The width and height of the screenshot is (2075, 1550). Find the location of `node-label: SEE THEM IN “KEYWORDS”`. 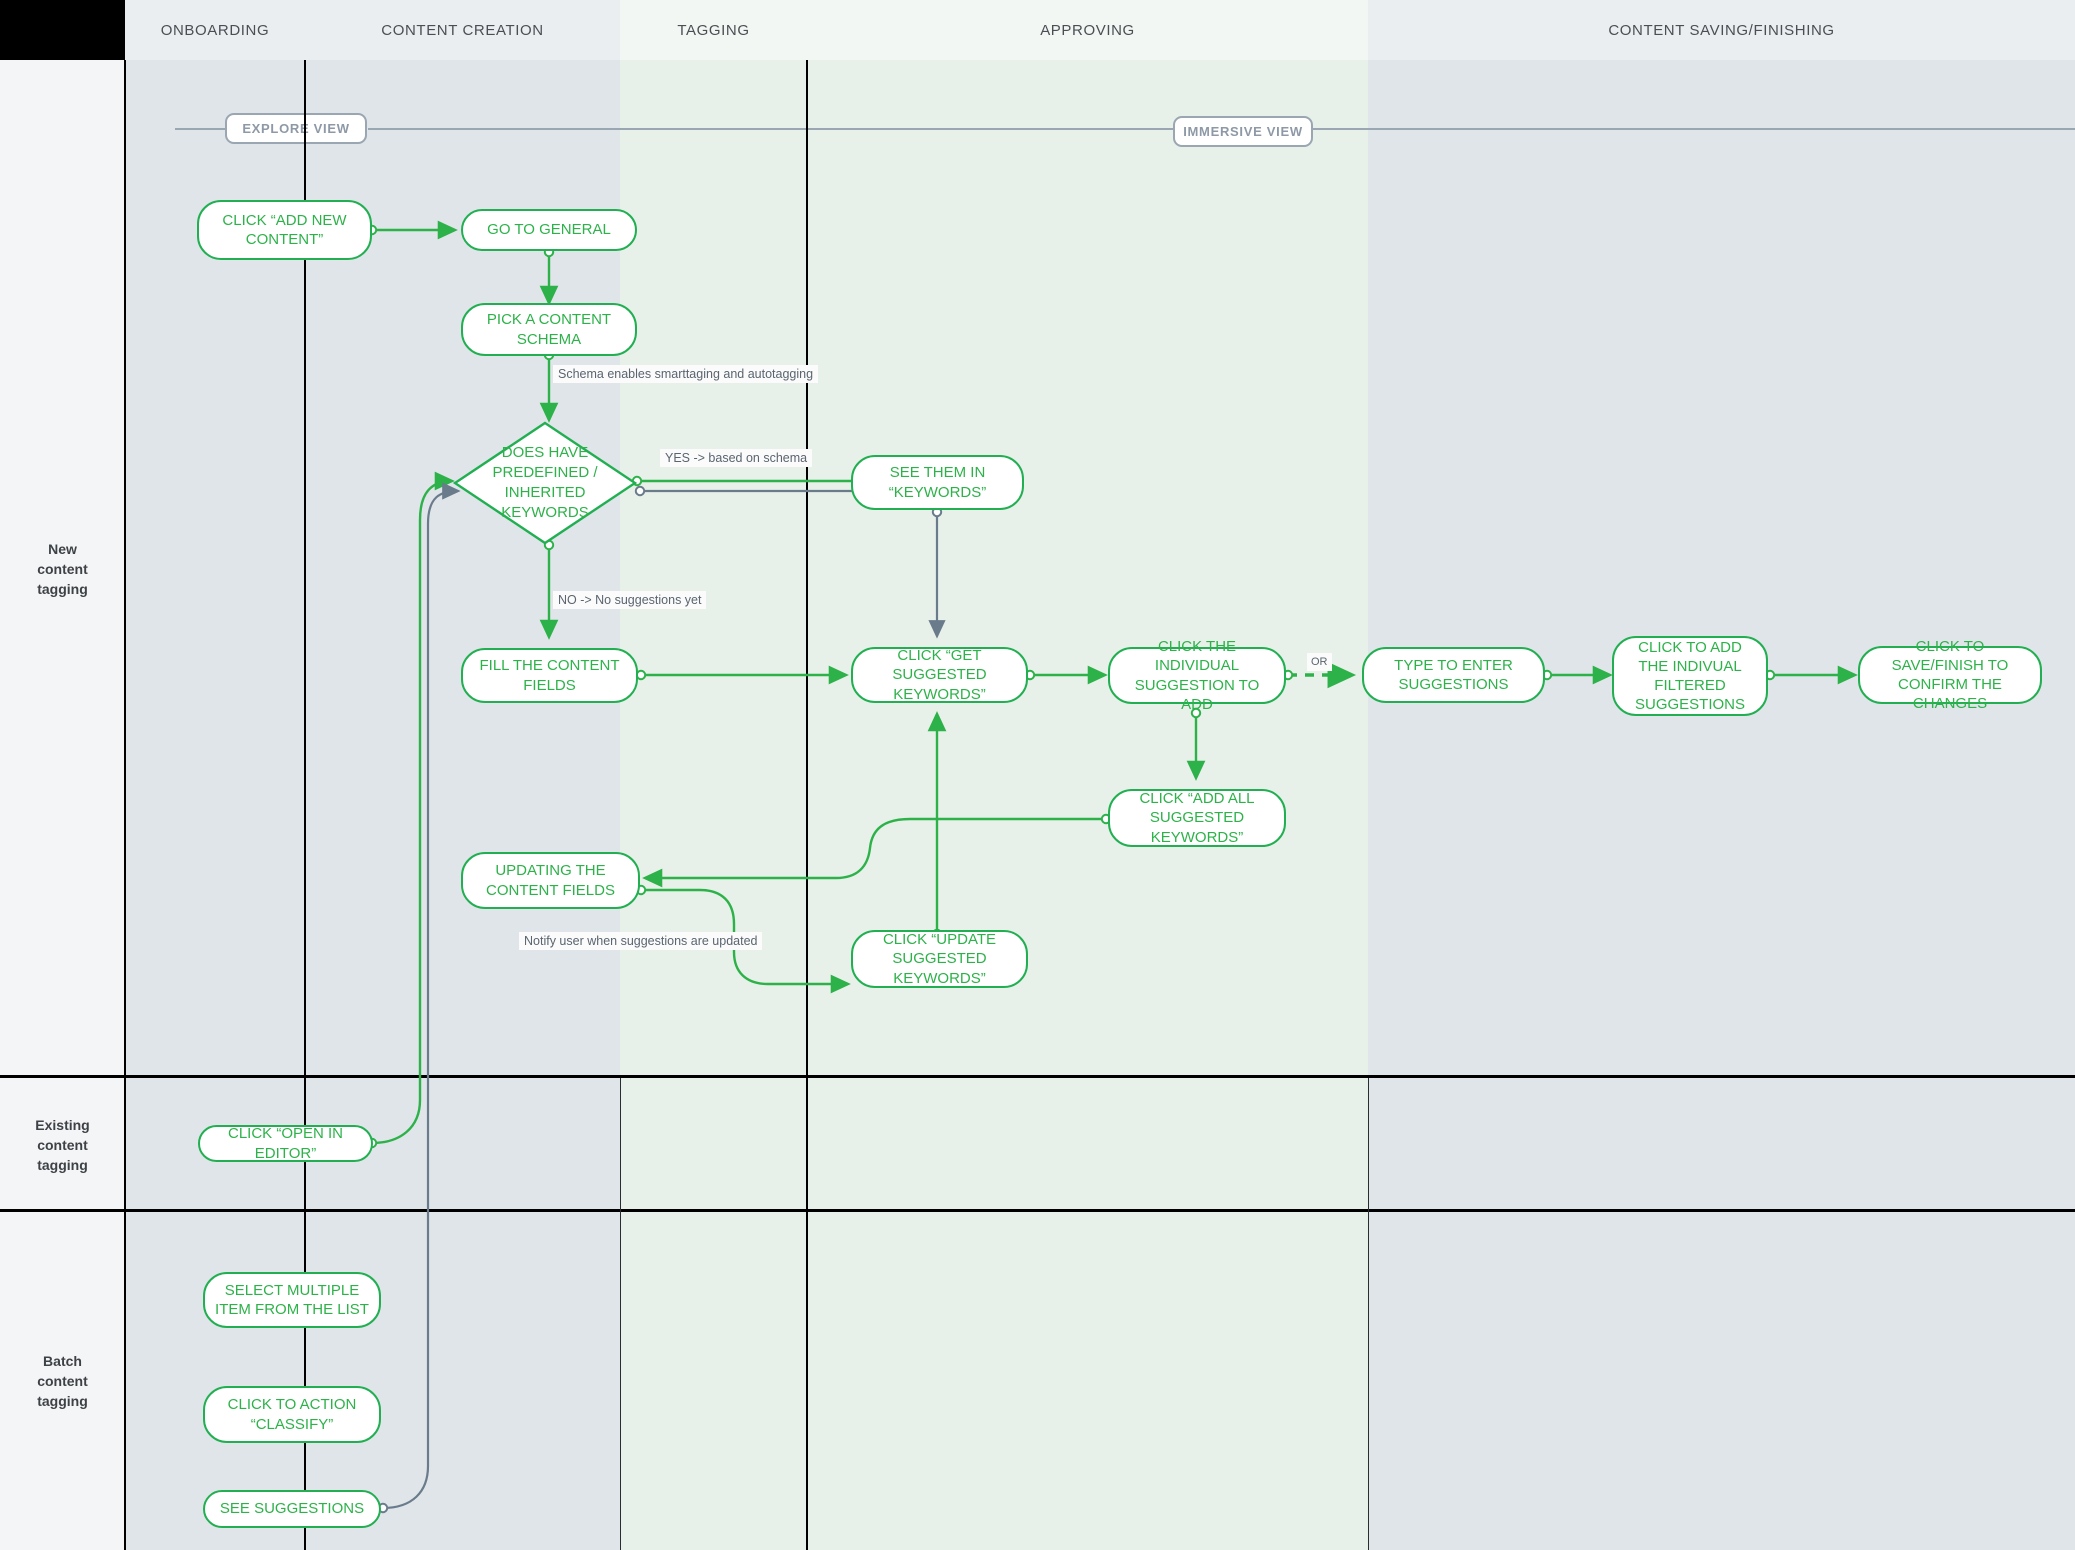

node-label: SEE THEM IN “KEYWORDS” is located at coordinates (937, 482).